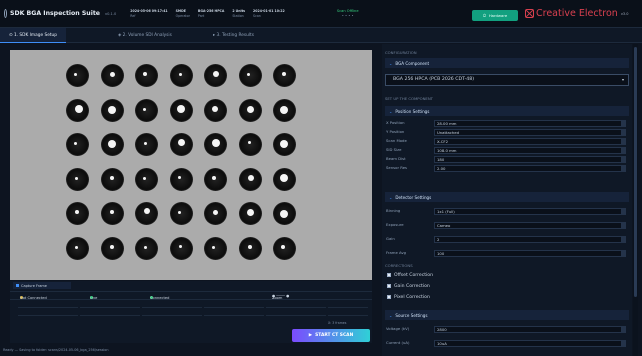  Describe the element at coordinates (507, 315) in the screenshot. I see `source-settings-header: ⌄ Source Settings` at that location.